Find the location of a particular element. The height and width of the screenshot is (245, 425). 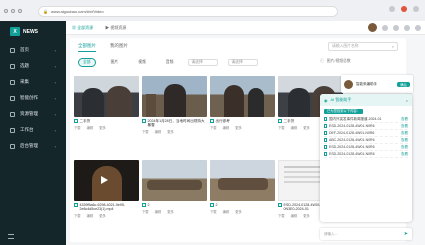

date-select: 请选择 is located at coordinates (243, 62).